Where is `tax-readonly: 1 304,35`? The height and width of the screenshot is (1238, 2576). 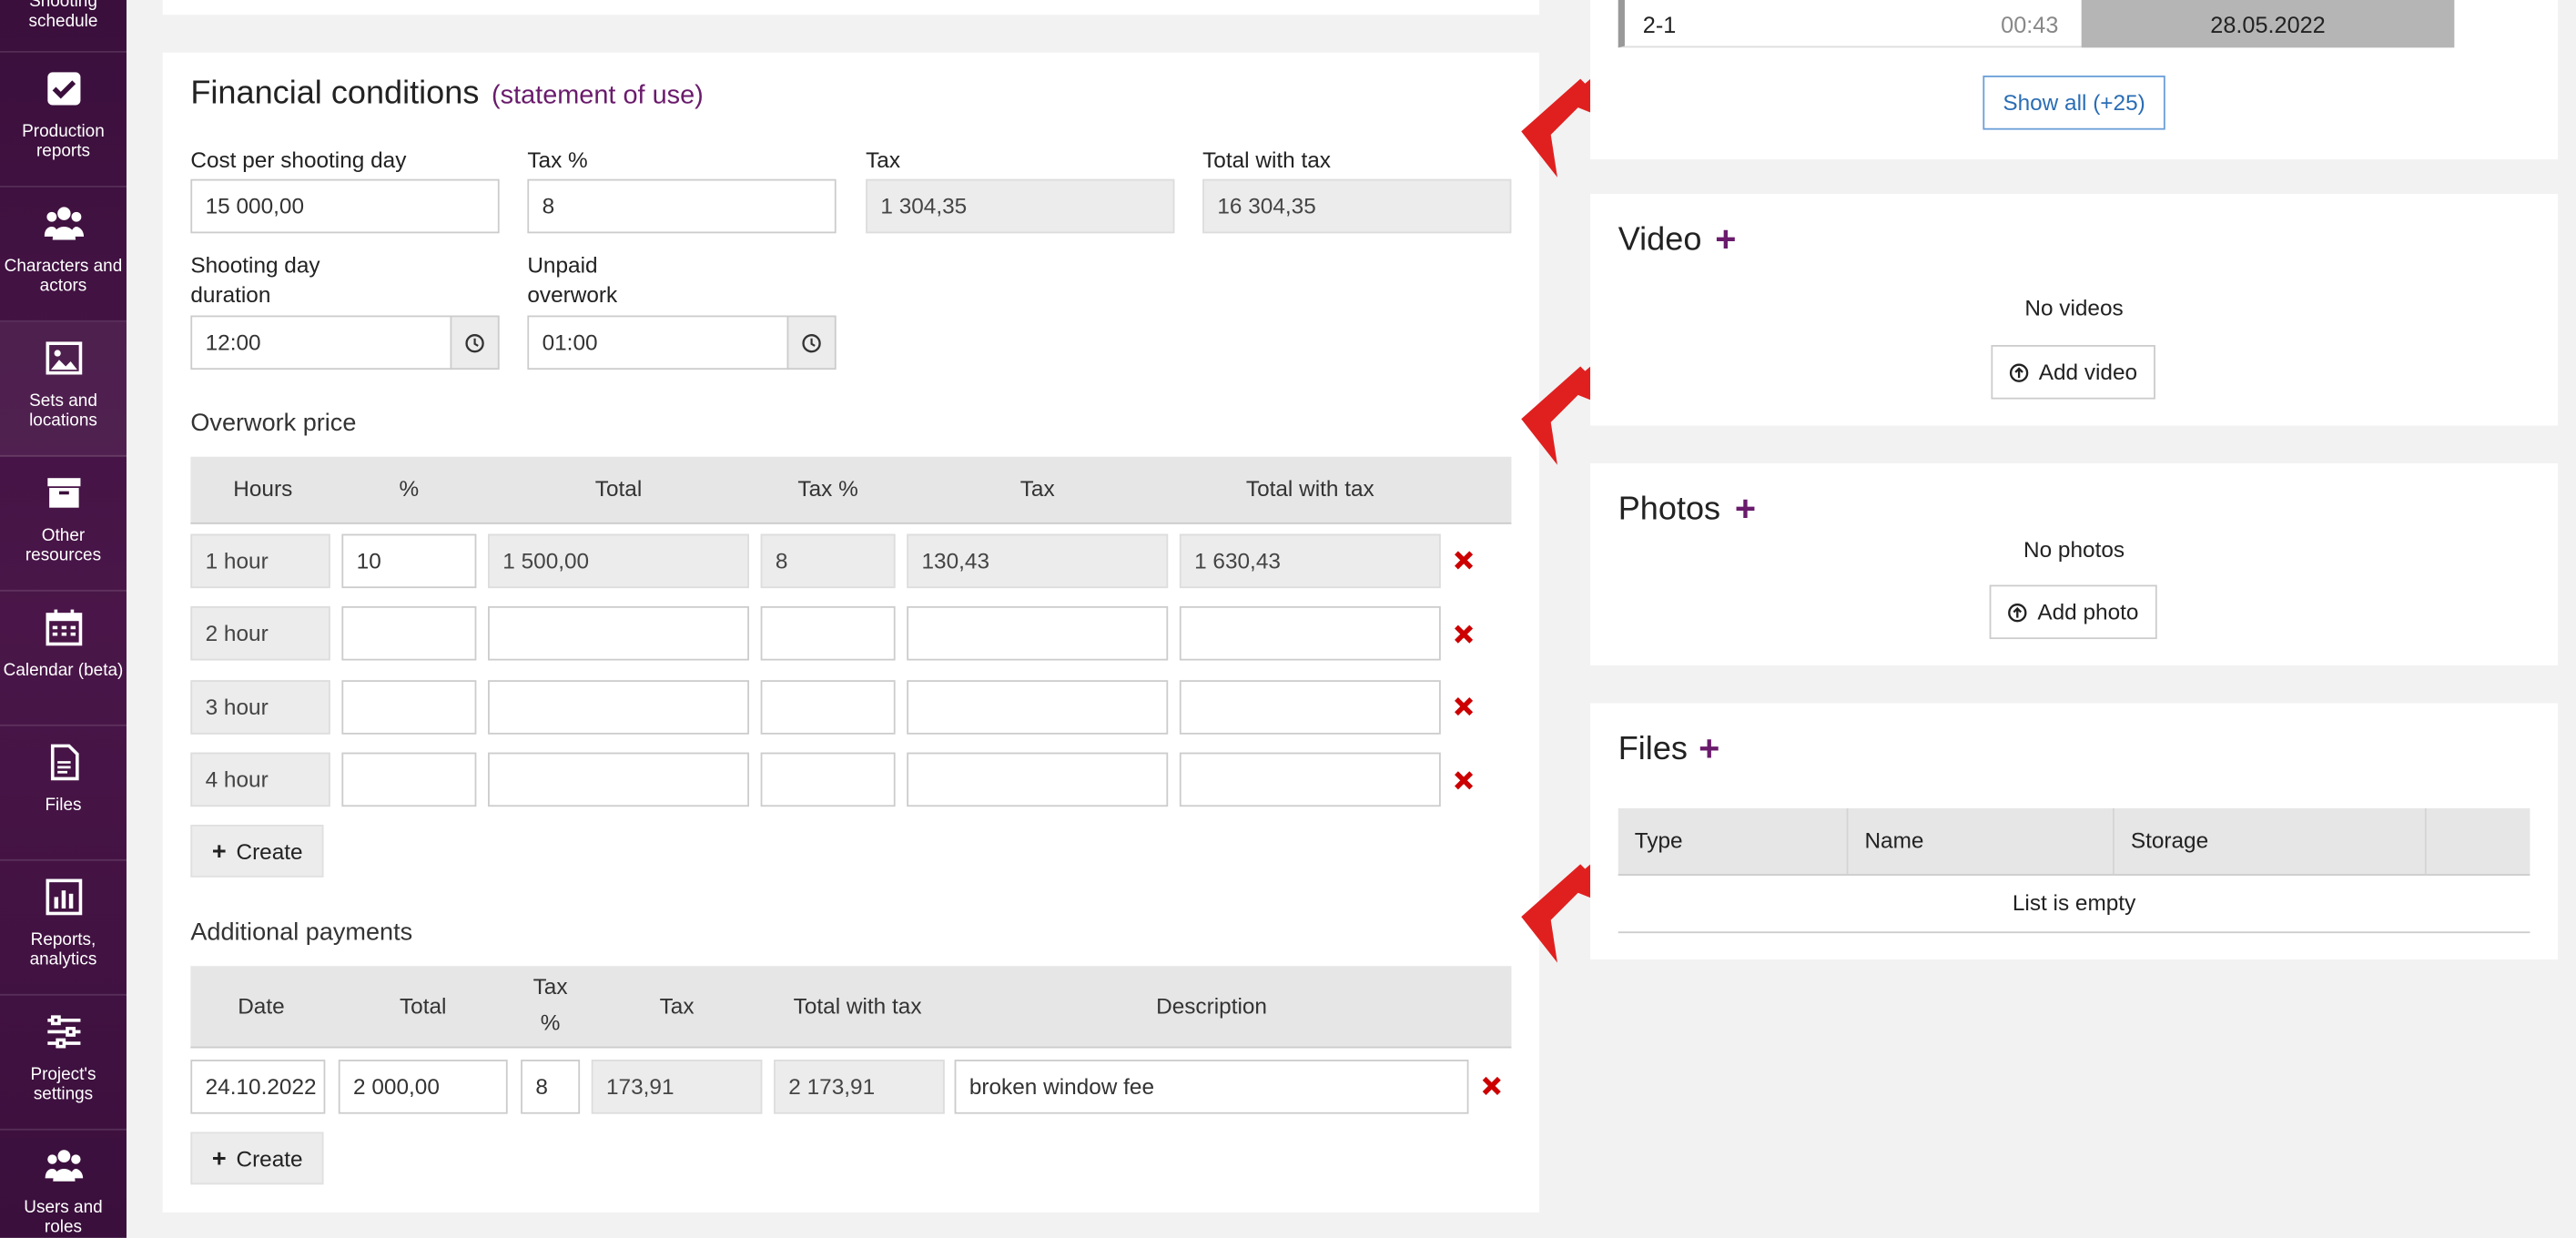
tax-readonly: 1 304,35 is located at coordinates (1020, 206).